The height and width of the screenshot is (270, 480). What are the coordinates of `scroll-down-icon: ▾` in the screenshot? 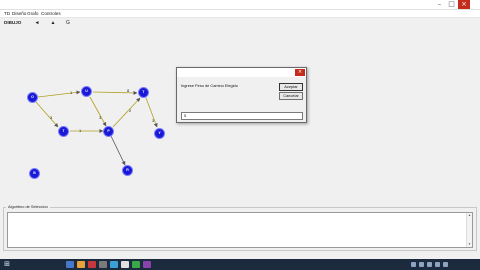 It's located at (469, 244).